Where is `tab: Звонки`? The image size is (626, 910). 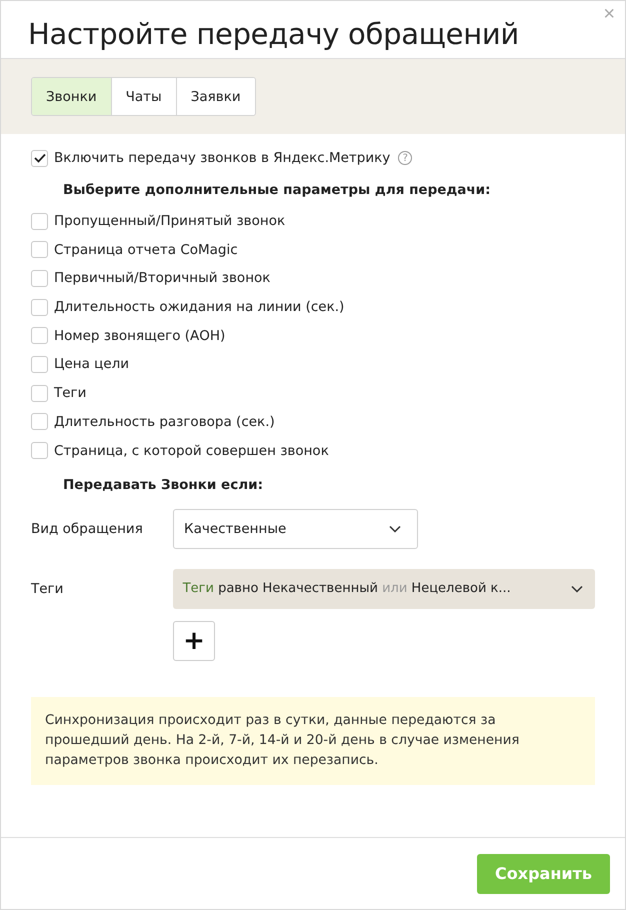
tab: Звонки is located at coordinates (71, 96).